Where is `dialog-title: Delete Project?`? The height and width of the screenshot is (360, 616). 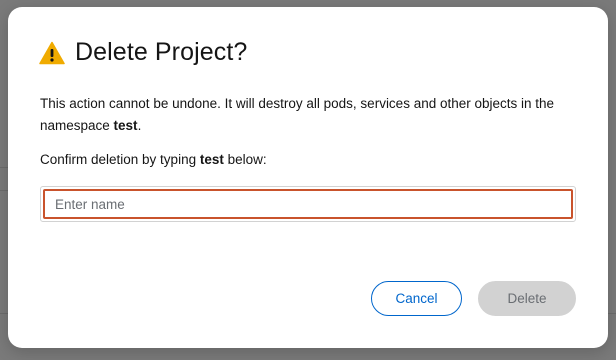
dialog-title: Delete Project? is located at coordinates (161, 52).